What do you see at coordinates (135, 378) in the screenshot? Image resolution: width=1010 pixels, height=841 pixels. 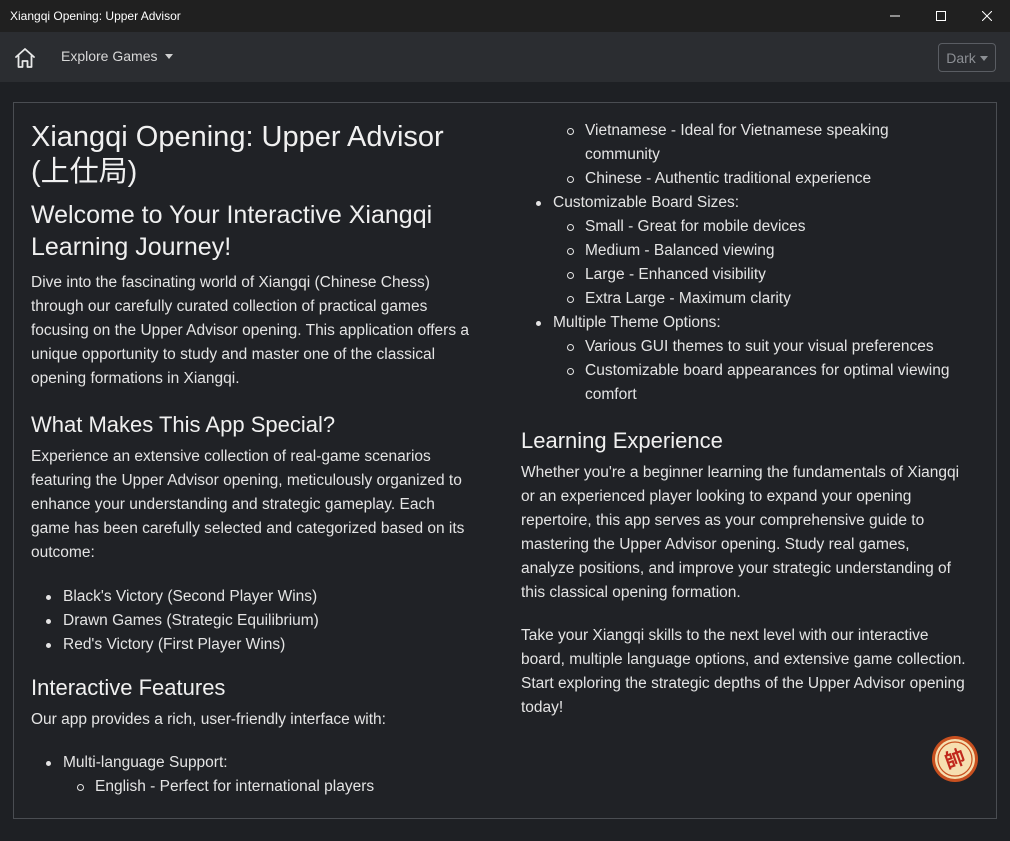 I see `text-line: opening formations in Xiangqi.` at bounding box center [135, 378].